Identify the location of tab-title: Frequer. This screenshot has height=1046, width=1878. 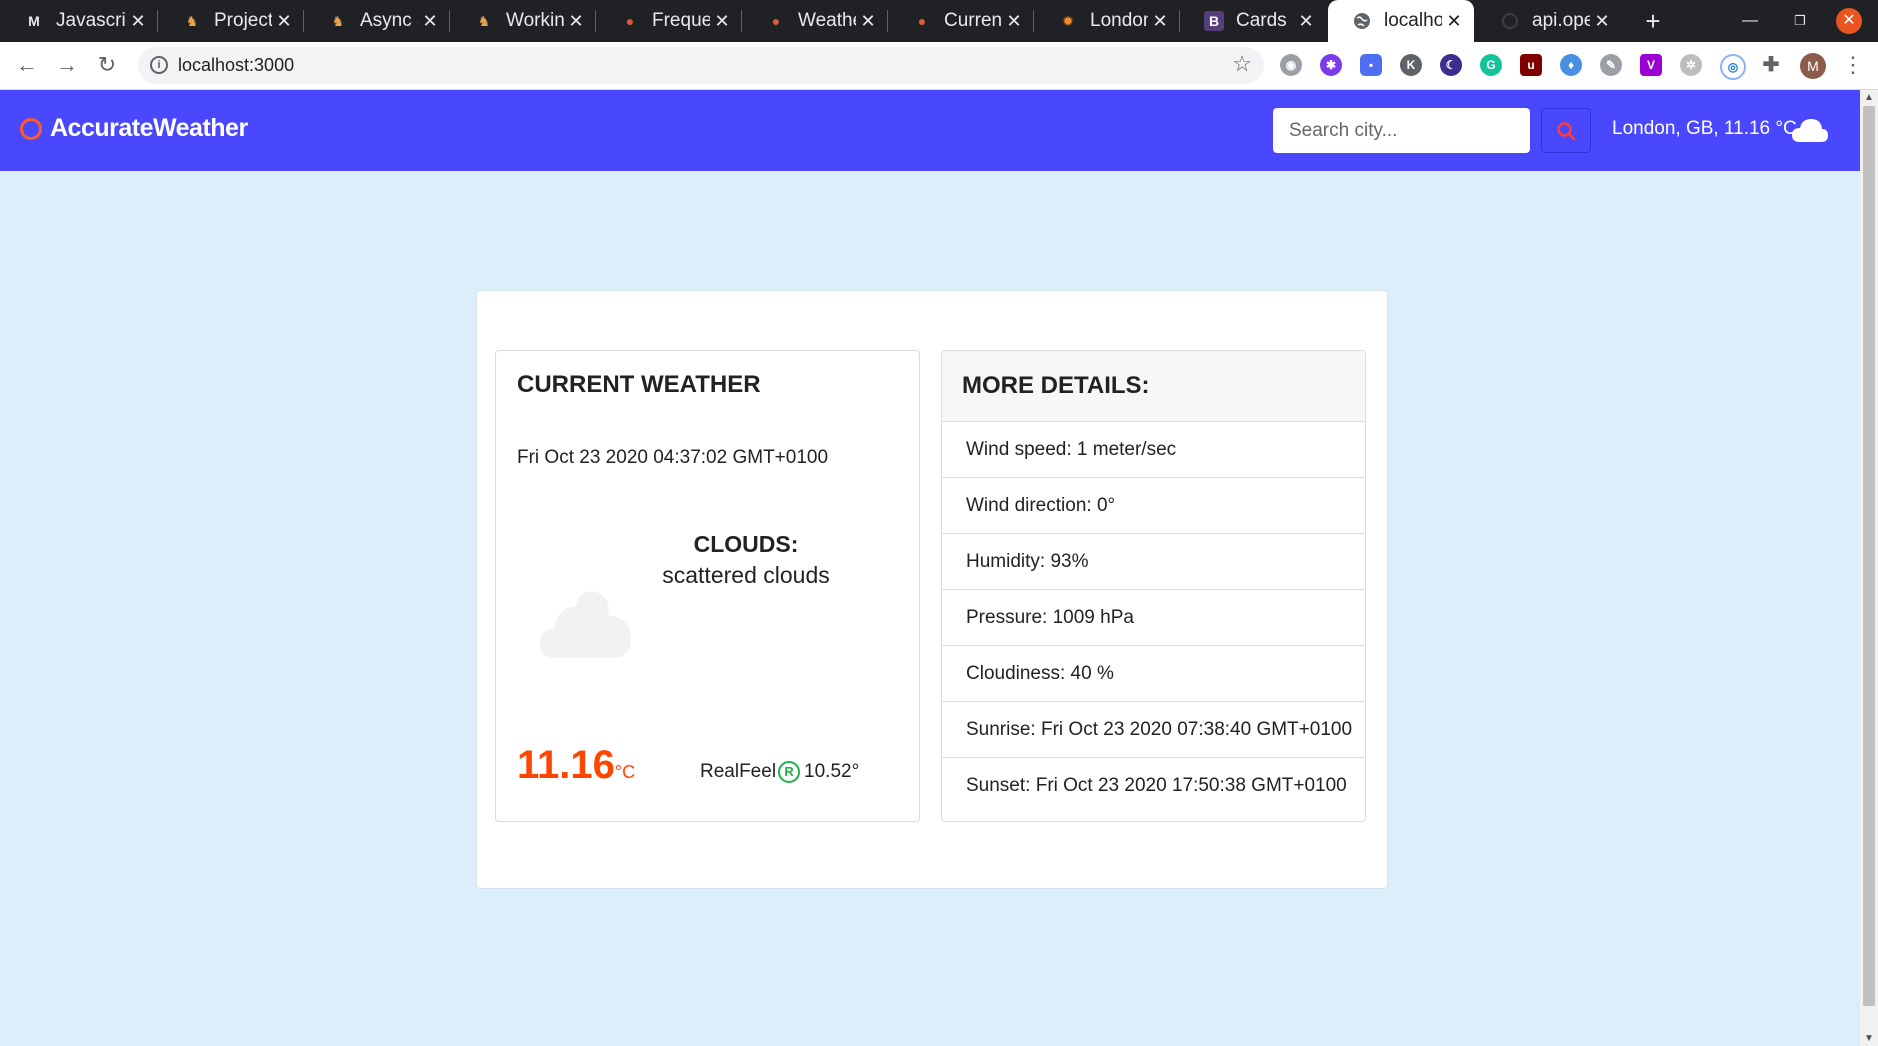
(681, 20).